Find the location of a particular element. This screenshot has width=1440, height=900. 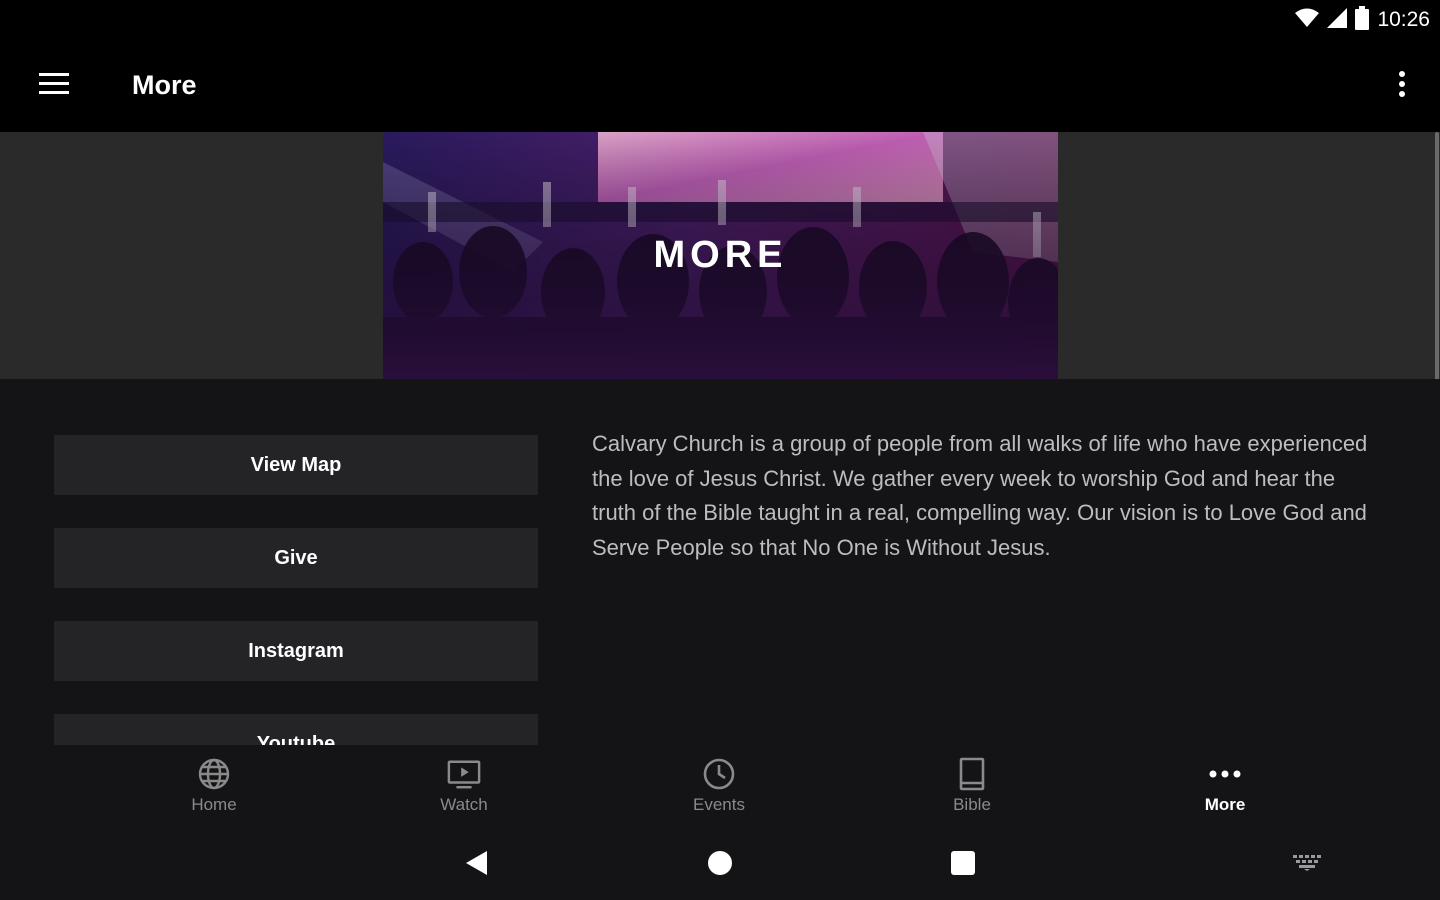

overflow-menu-button is located at coordinates (1402, 86).